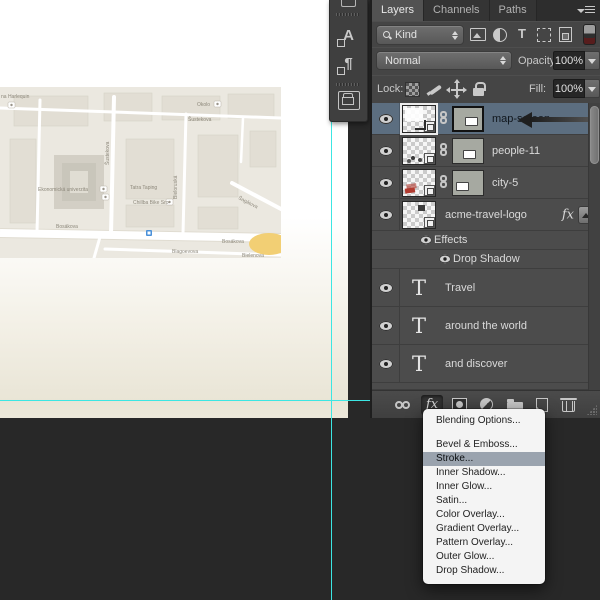 The image size is (600, 600). What do you see at coordinates (569, 405) in the screenshot?
I see `delete-layer-button` at bounding box center [569, 405].